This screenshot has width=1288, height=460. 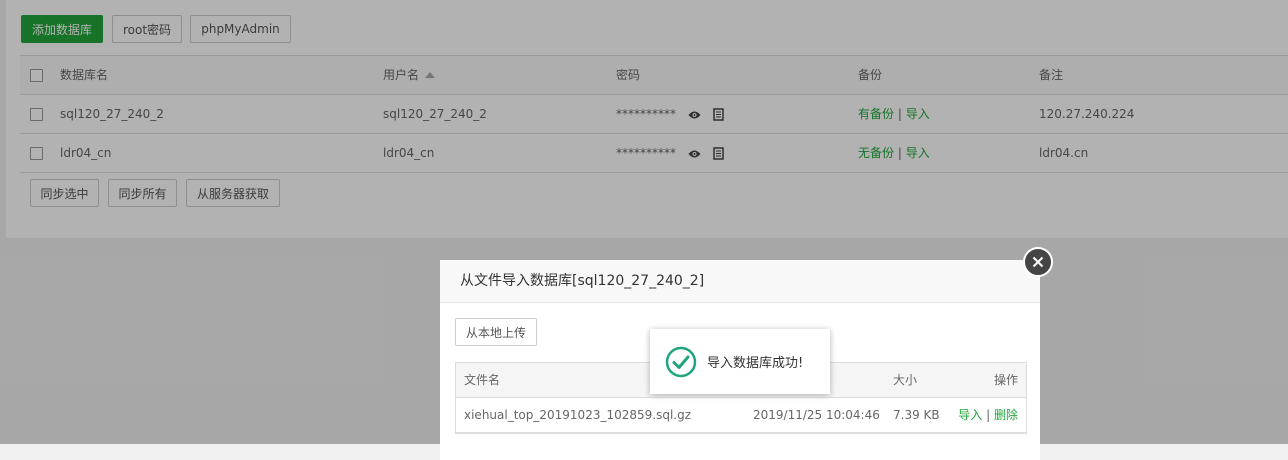 I want to click on file-ops: 导入 | 删除, so click(x=988, y=415).